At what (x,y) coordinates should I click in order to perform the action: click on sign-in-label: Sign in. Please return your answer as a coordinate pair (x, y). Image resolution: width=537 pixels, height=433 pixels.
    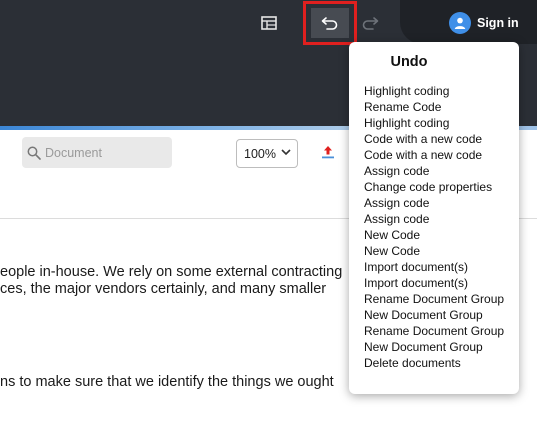
    Looking at the image, I should click on (498, 23).